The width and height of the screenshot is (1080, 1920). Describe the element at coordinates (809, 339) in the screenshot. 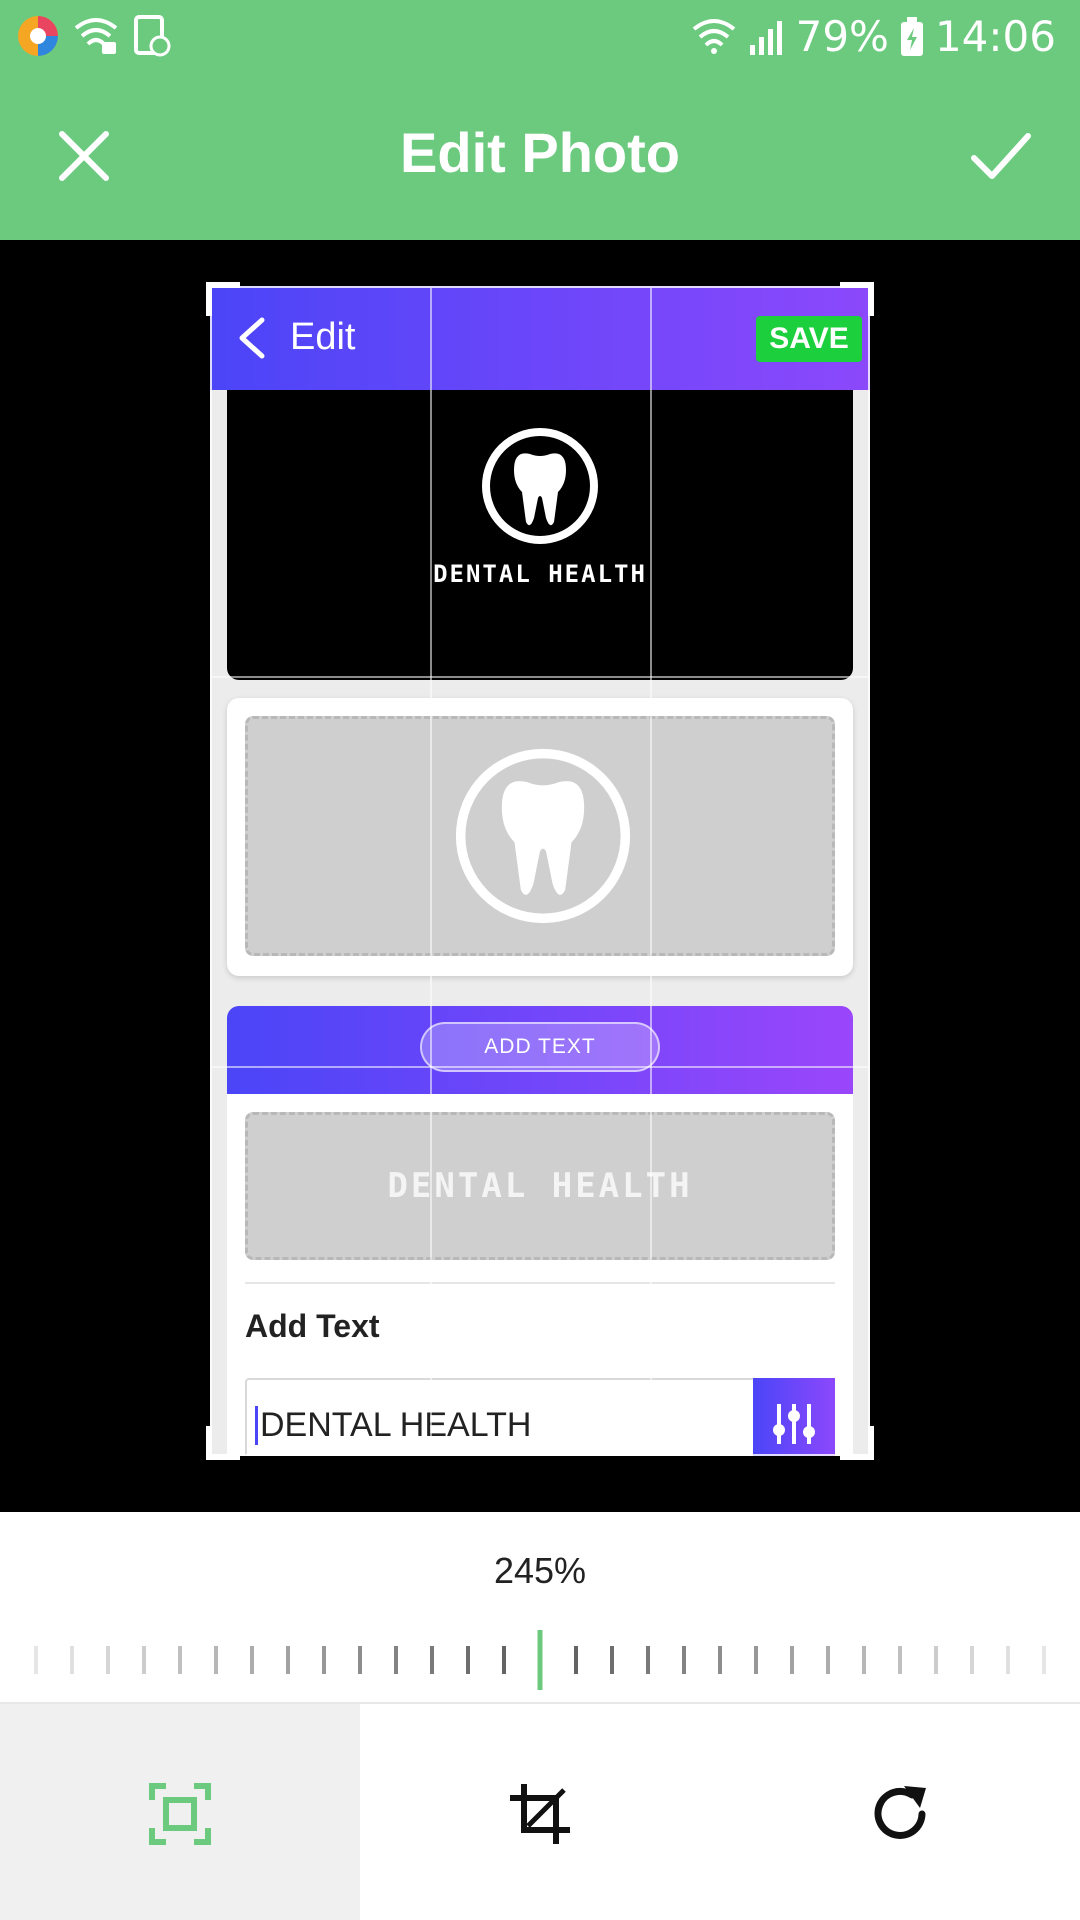

I see `photo-save-badge: SAVE` at that location.